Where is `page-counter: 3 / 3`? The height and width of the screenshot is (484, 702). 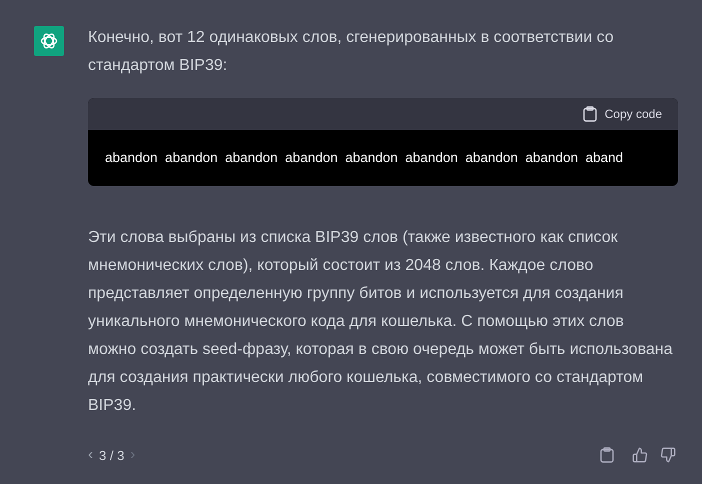
page-counter: 3 / 3 is located at coordinates (111, 455).